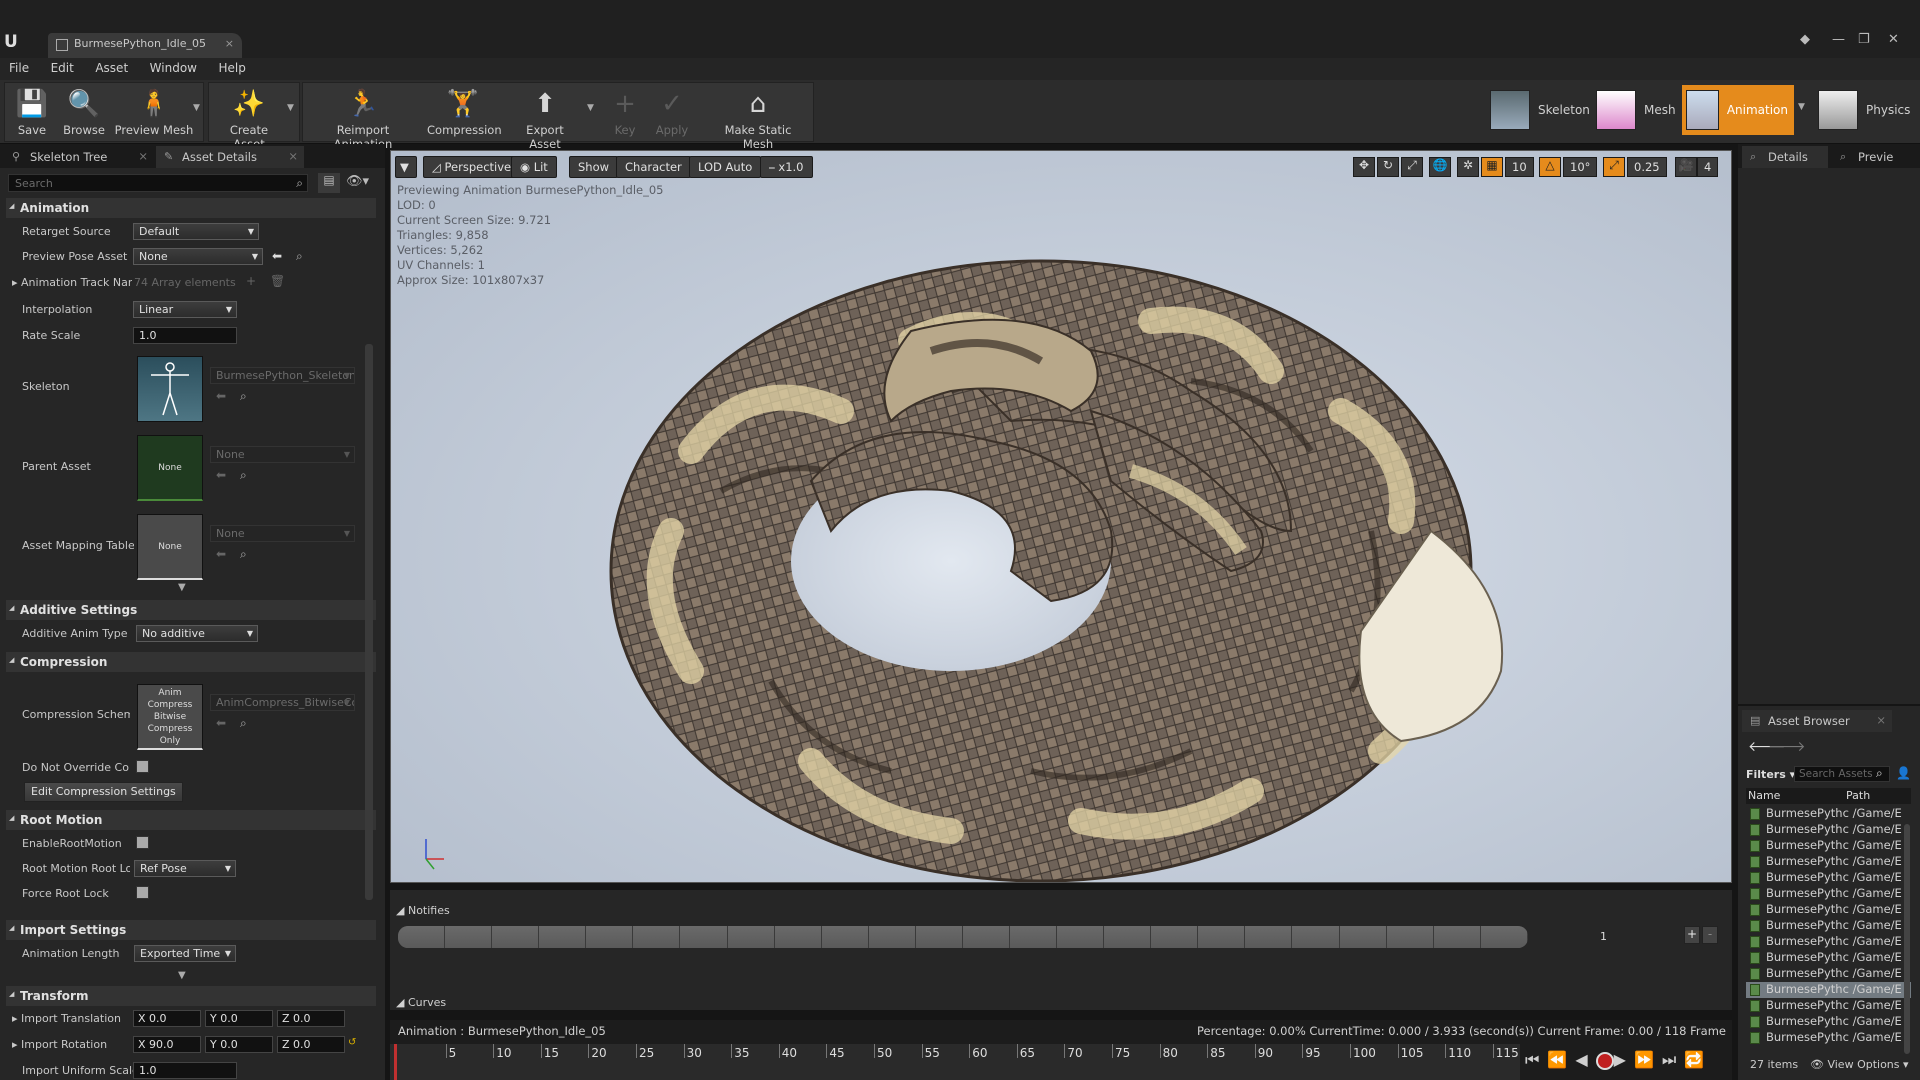 The width and height of the screenshot is (1920, 1080). I want to click on notifies-header: ◢ Notifies, so click(423, 910).